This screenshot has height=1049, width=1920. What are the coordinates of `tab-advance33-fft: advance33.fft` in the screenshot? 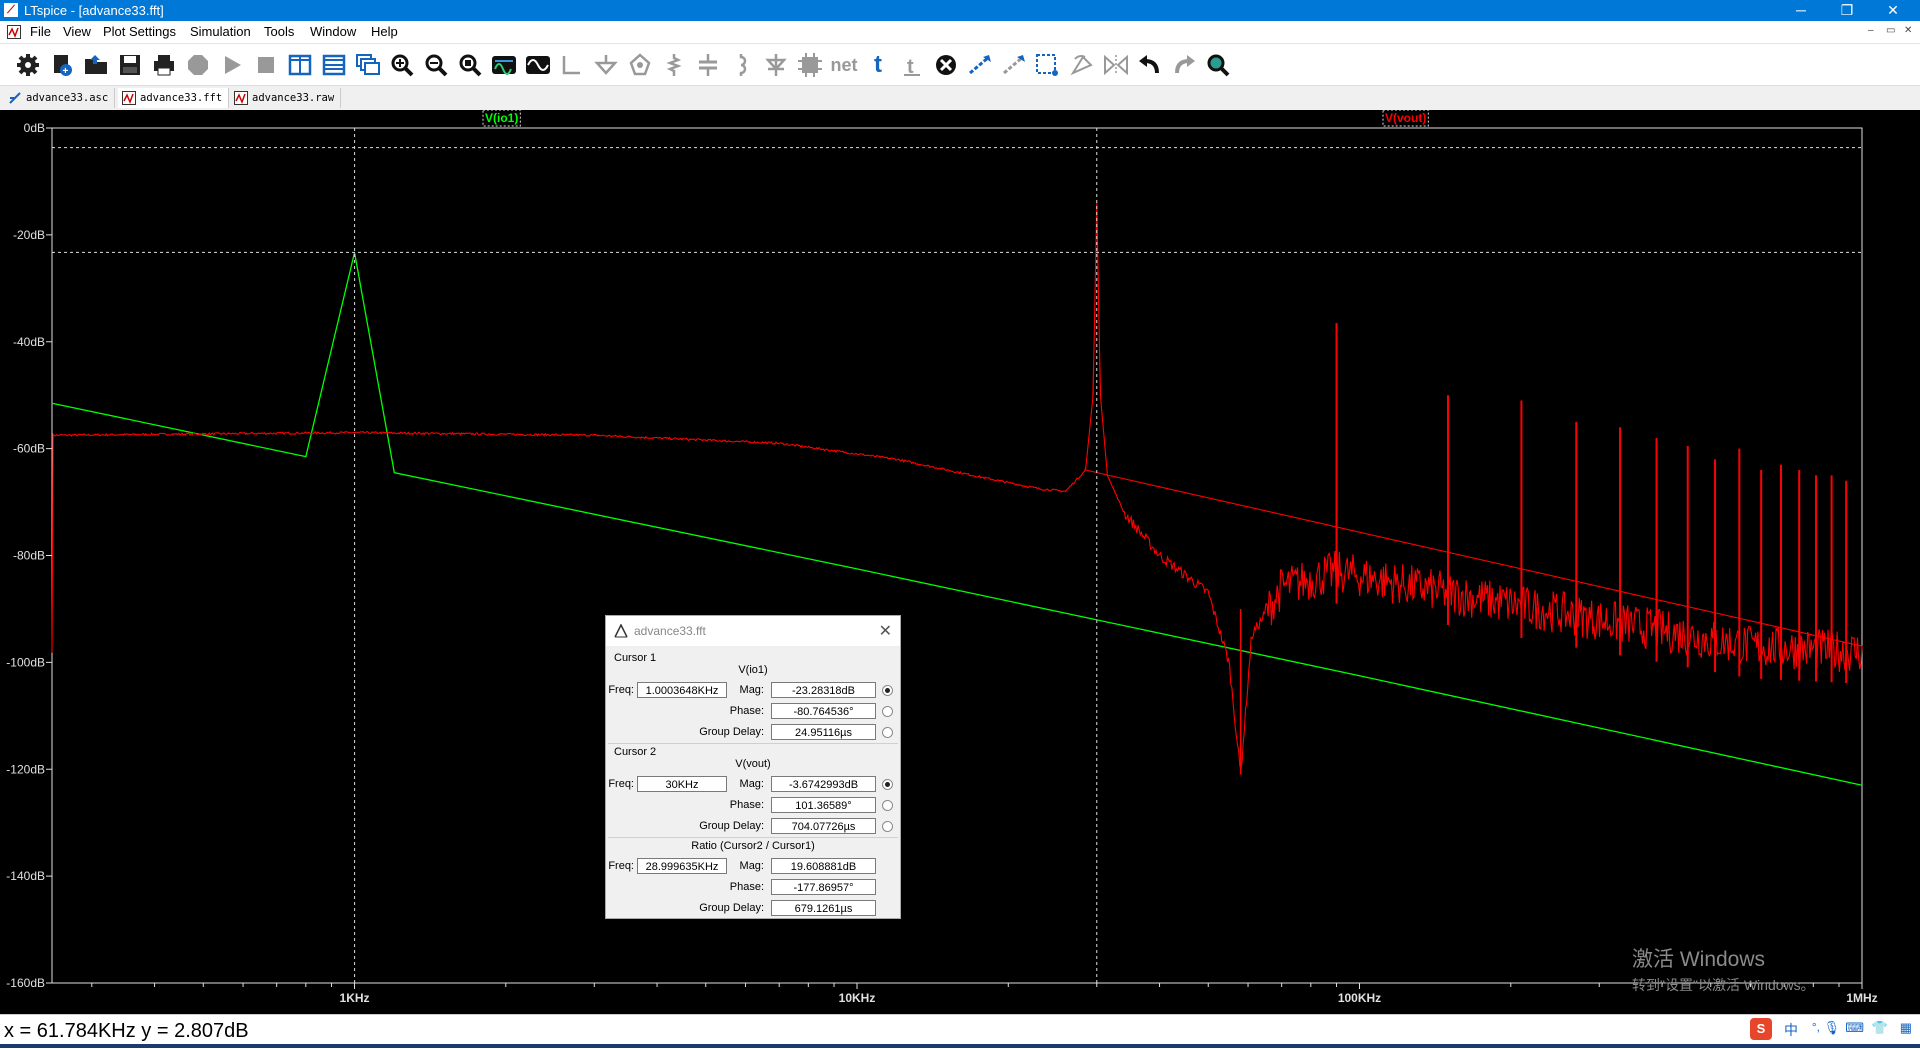 It's located at (174, 98).